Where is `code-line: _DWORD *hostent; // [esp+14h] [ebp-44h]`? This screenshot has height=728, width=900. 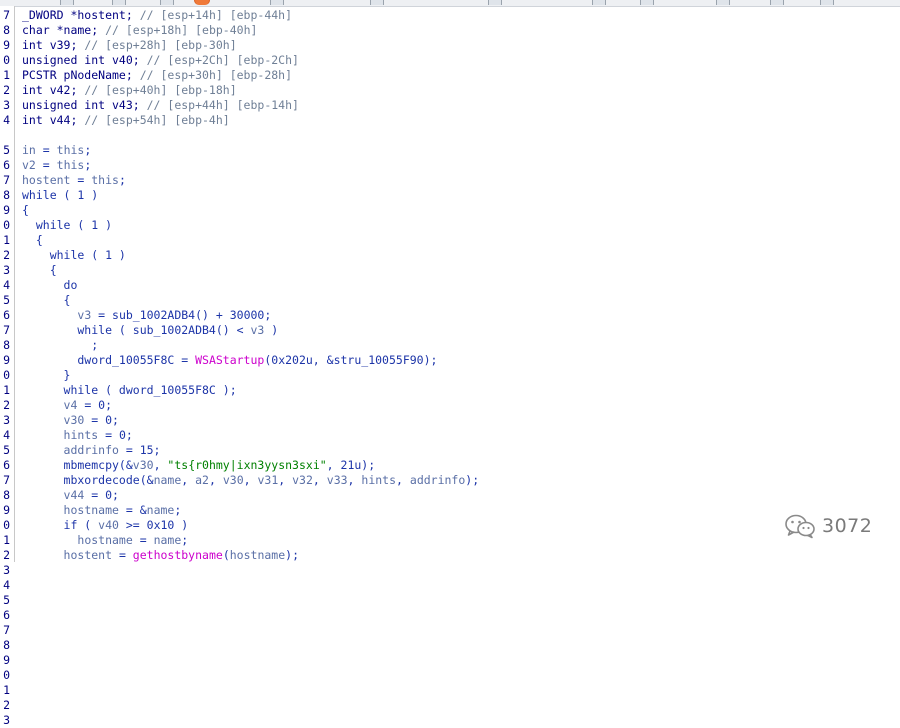
code-line: _DWORD *hostent; // [esp+14h] [ebp-44h] is located at coordinates (461, 15).